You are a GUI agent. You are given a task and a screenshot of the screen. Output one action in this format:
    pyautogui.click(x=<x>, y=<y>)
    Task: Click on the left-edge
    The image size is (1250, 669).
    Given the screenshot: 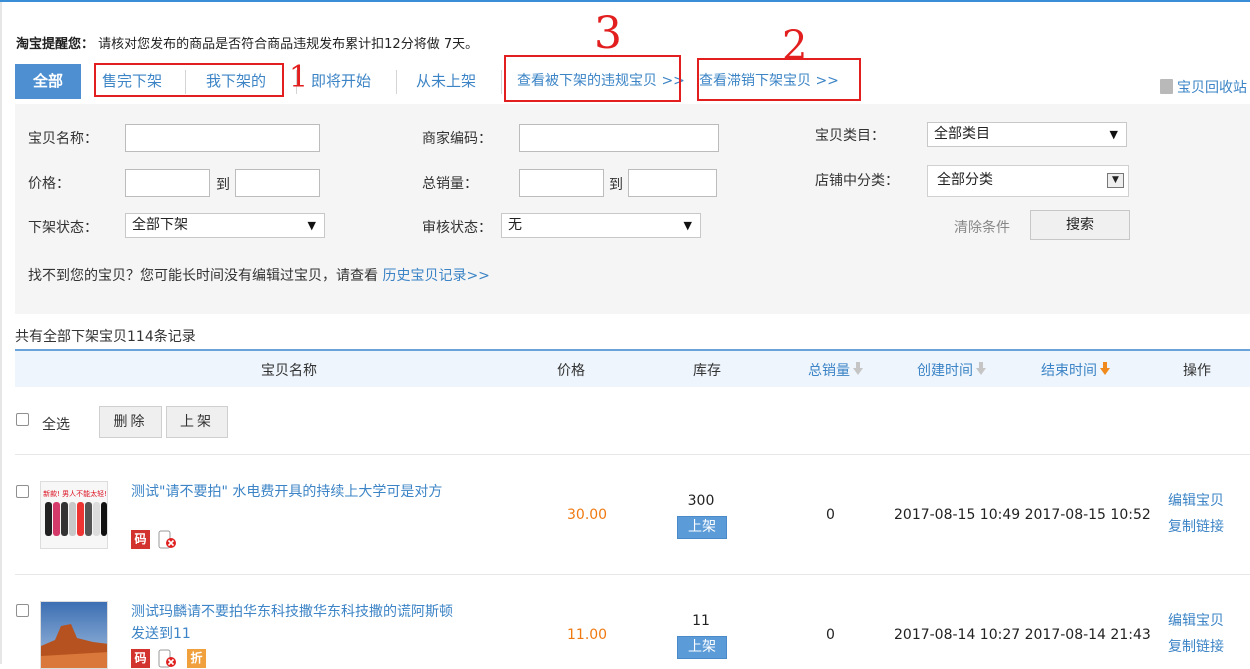 What is the action you would take?
    pyautogui.click(x=1, y=333)
    